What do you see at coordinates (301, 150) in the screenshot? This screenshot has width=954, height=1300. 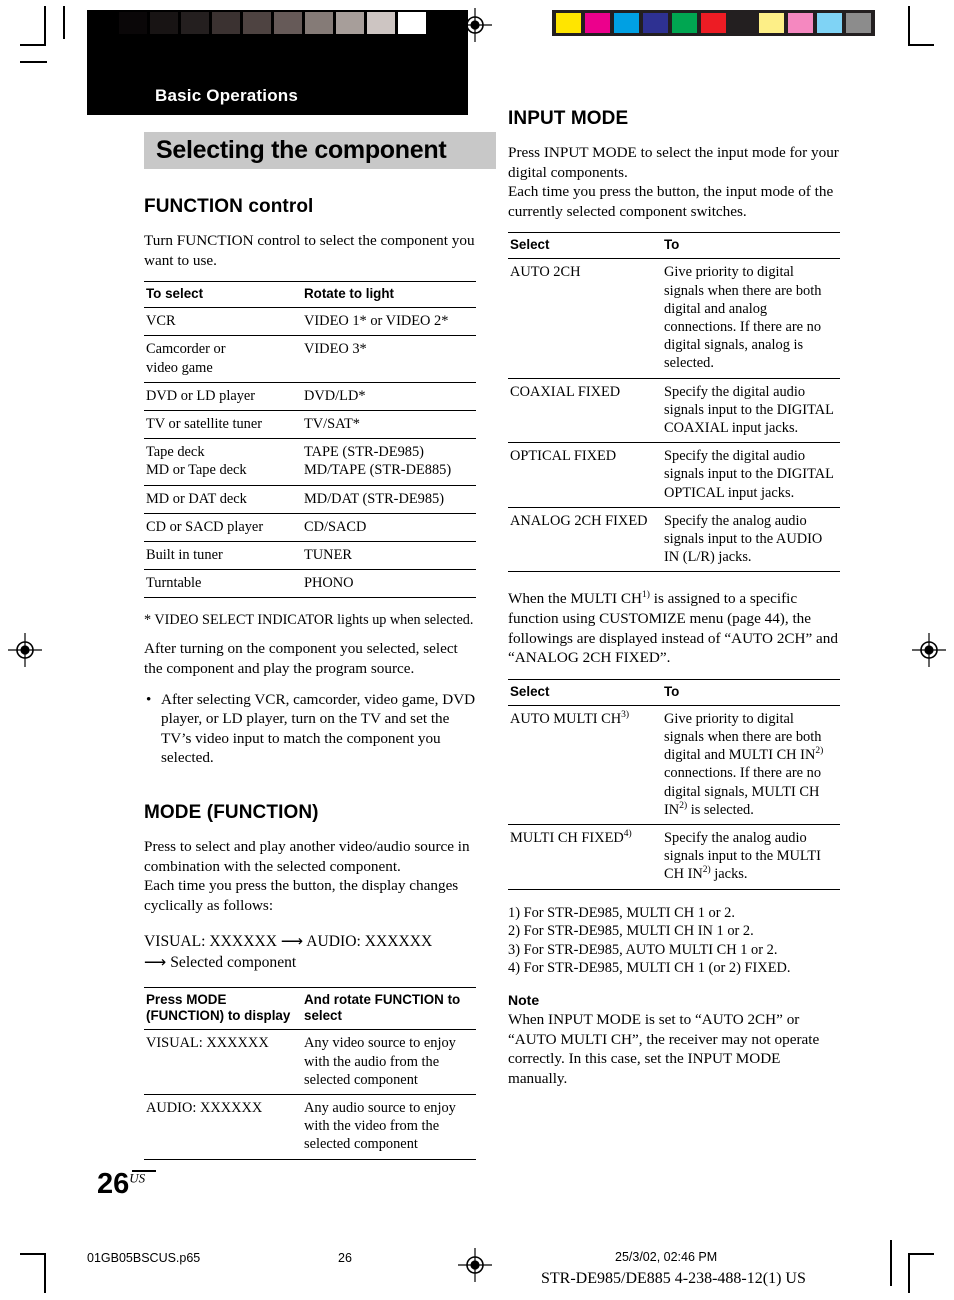 I see `page-title: Selecting the component` at bounding box center [301, 150].